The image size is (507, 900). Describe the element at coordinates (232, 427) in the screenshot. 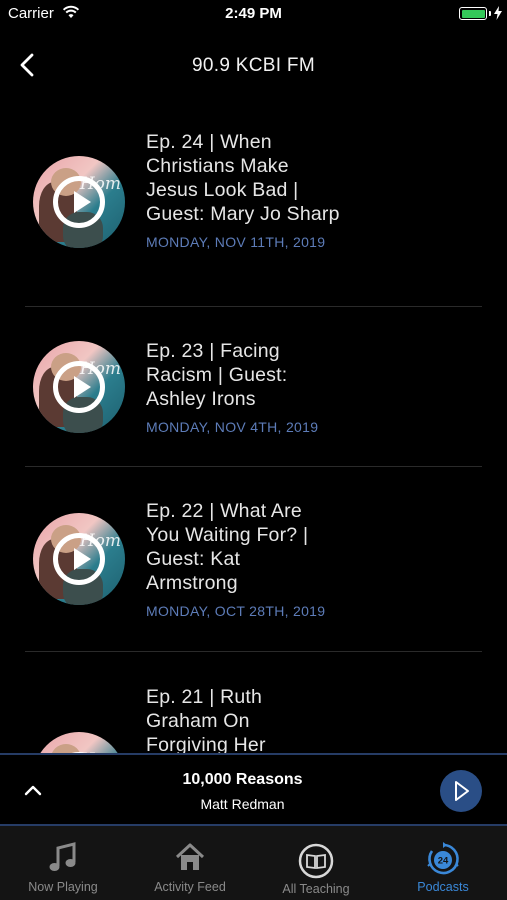

I see `episode-date: MONDAY, NOV 4TH, 2019` at that location.